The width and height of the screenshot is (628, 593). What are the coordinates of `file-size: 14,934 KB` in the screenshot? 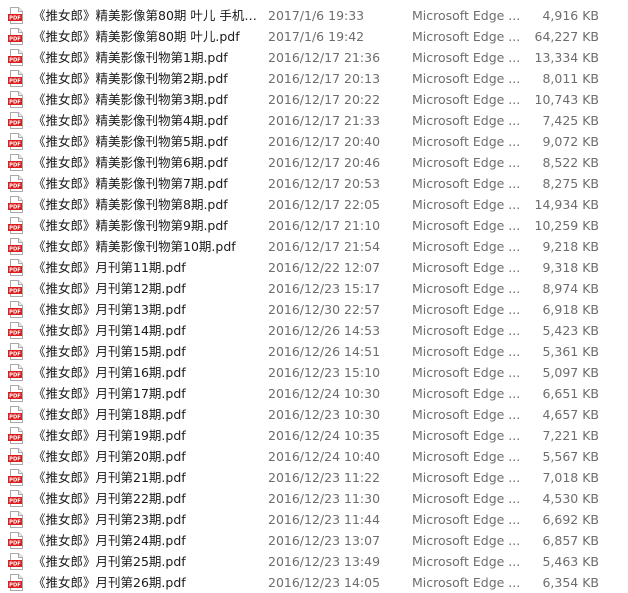 It's located at (566, 204).